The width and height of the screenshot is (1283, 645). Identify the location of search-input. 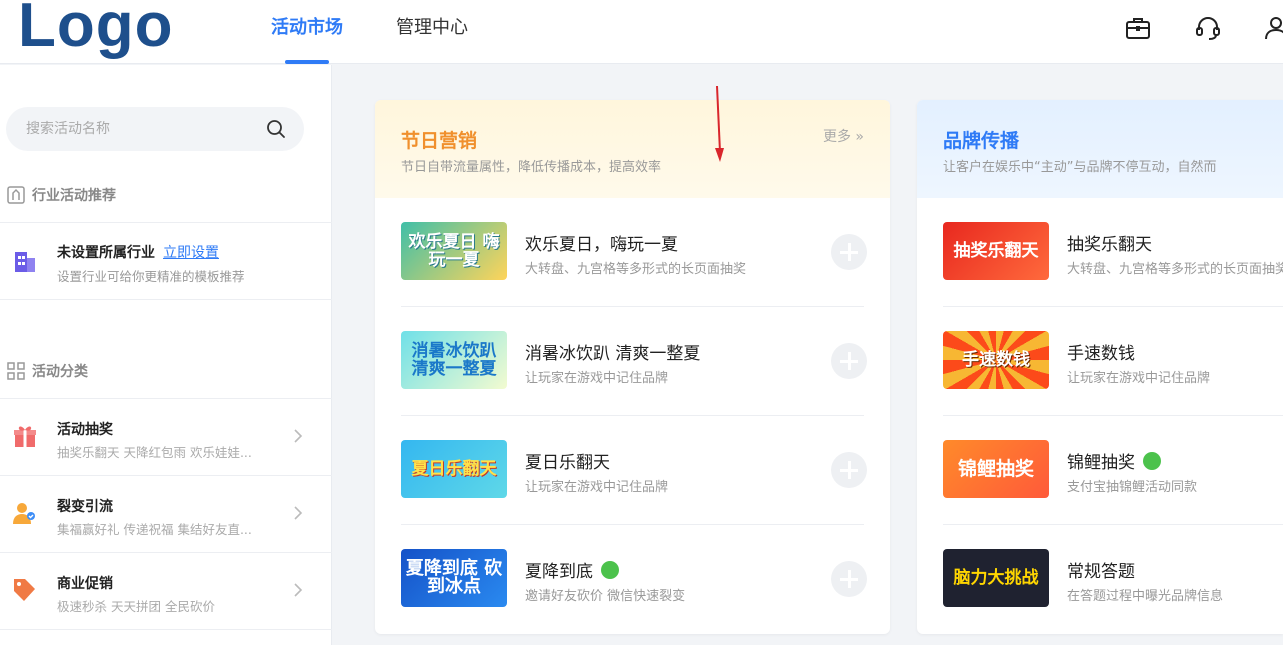
(141, 129).